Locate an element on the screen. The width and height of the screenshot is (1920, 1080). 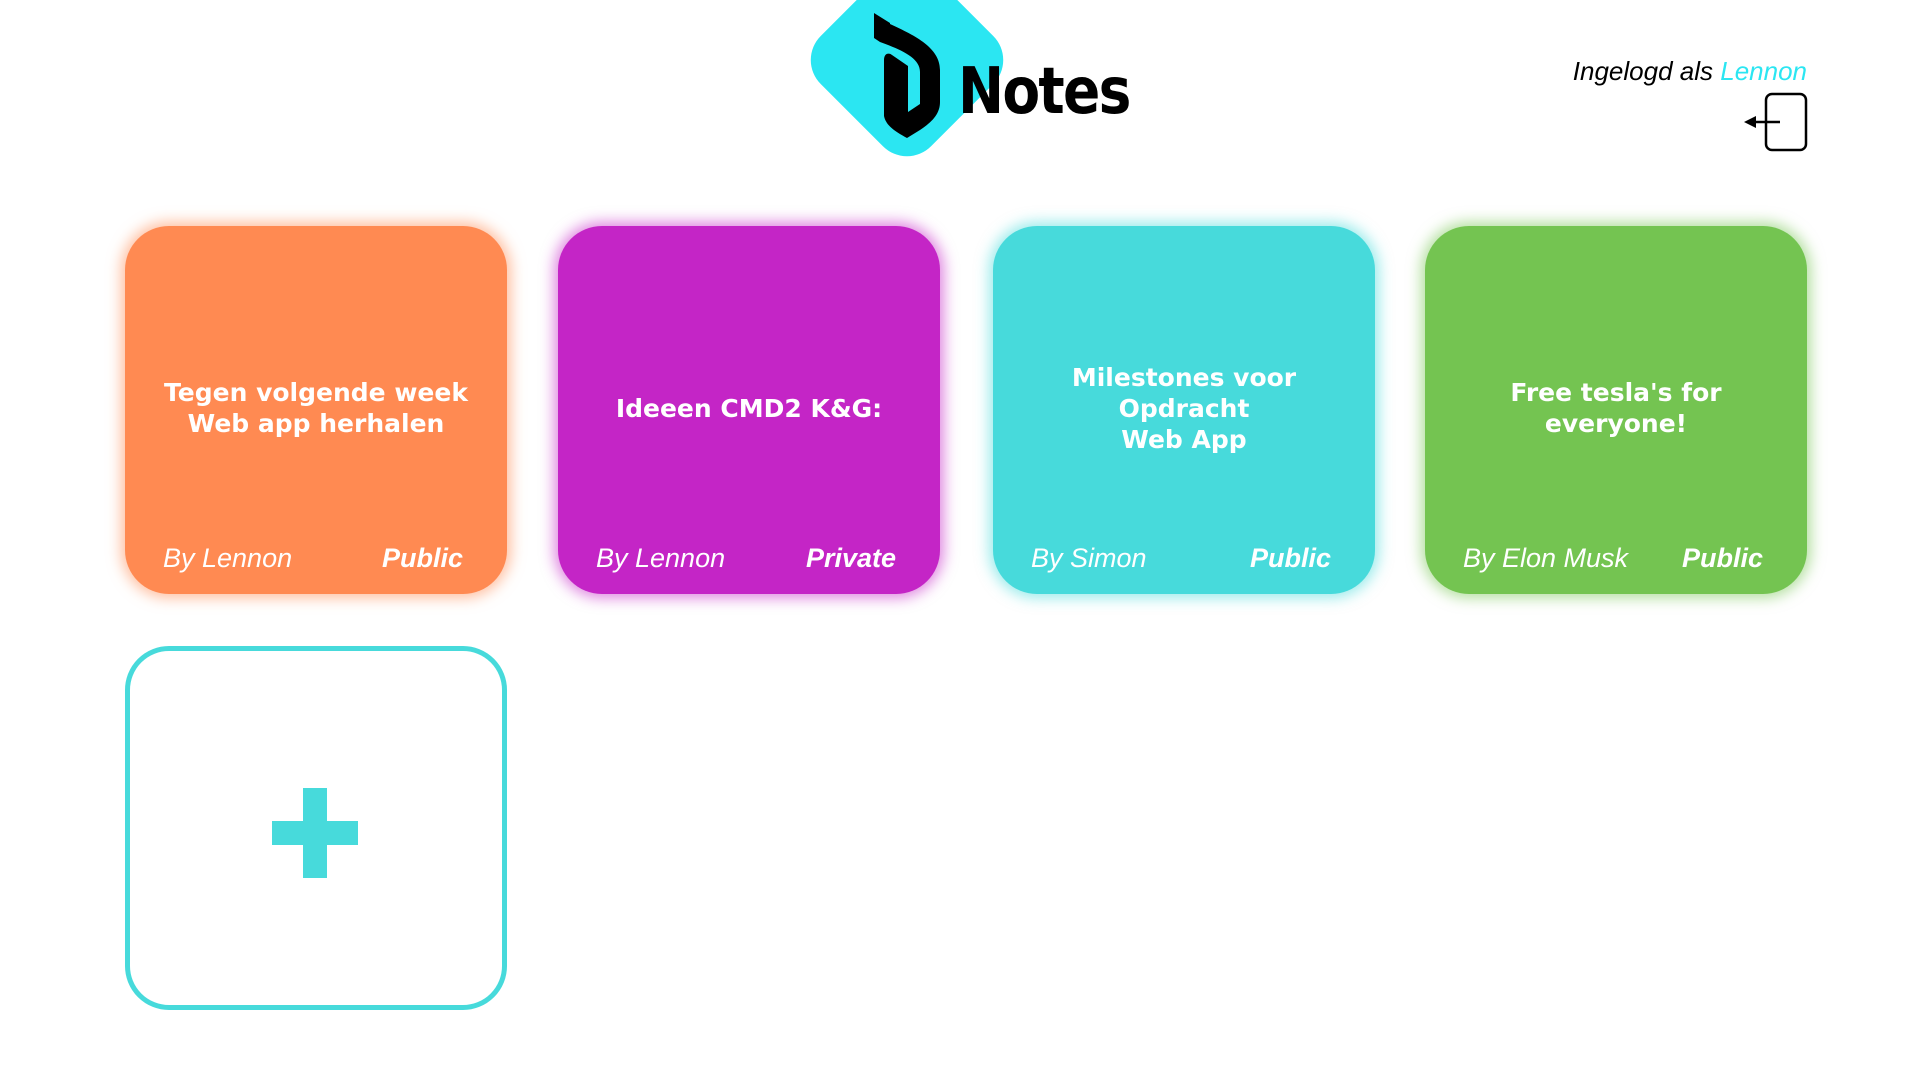
note-title: Milestones voor Opdracht Web App is located at coordinates (1184, 408).